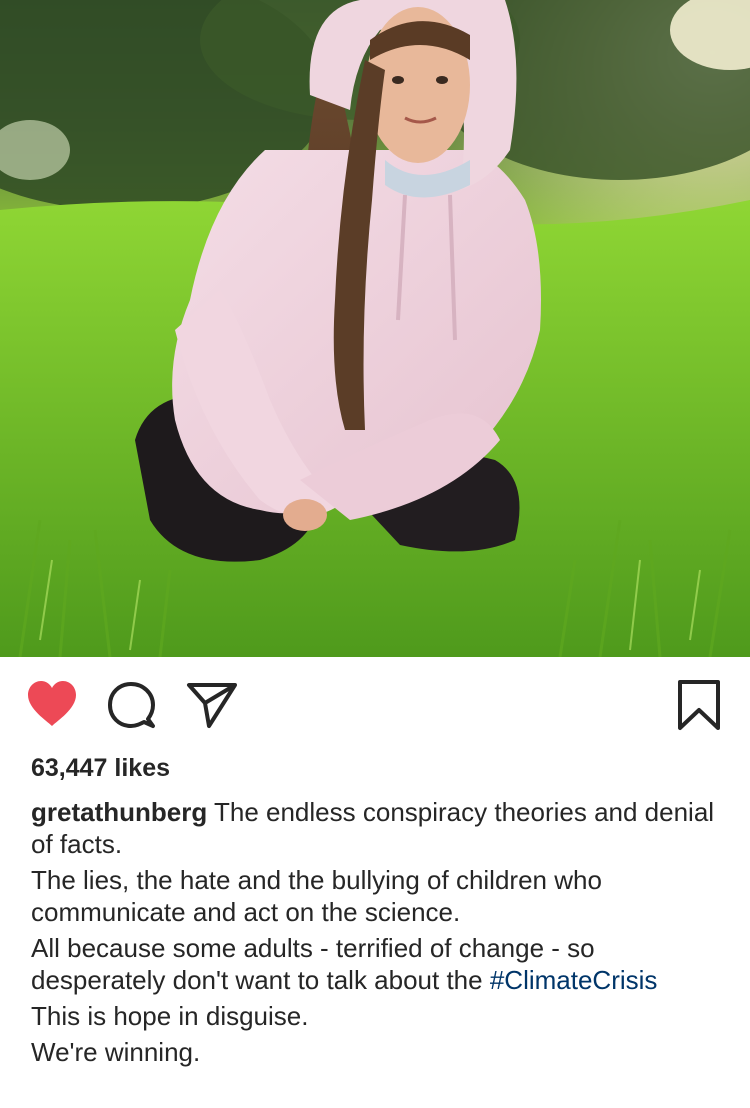  What do you see at coordinates (375, 704) in the screenshot?
I see `post-action-bar` at bounding box center [375, 704].